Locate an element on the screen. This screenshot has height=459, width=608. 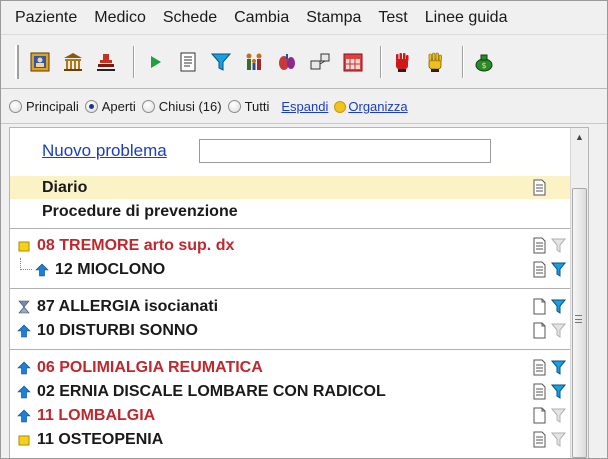
new-problem-input is located at coordinates (344, 151).